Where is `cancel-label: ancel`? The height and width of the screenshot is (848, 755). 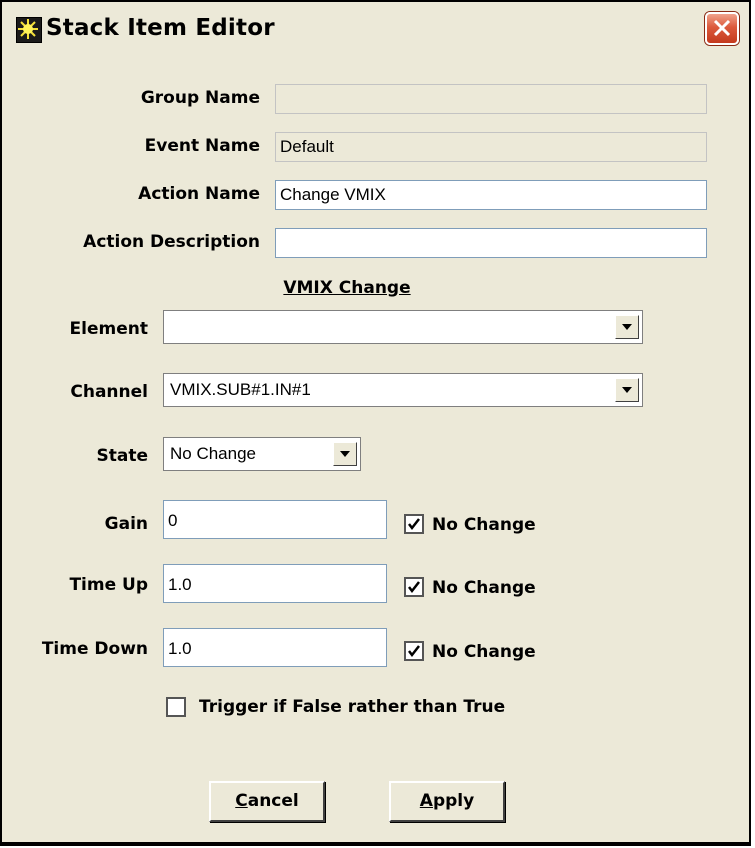
cancel-label: ancel is located at coordinates (273, 801).